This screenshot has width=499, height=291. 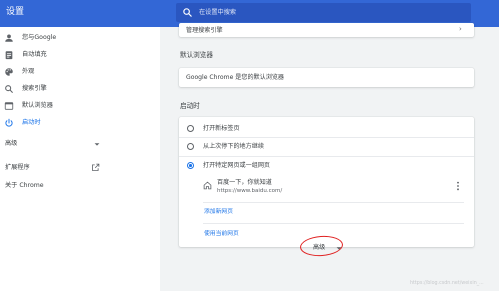 What do you see at coordinates (37, 105) in the screenshot?
I see `sidebar-item-label: 默认浏览器` at bounding box center [37, 105].